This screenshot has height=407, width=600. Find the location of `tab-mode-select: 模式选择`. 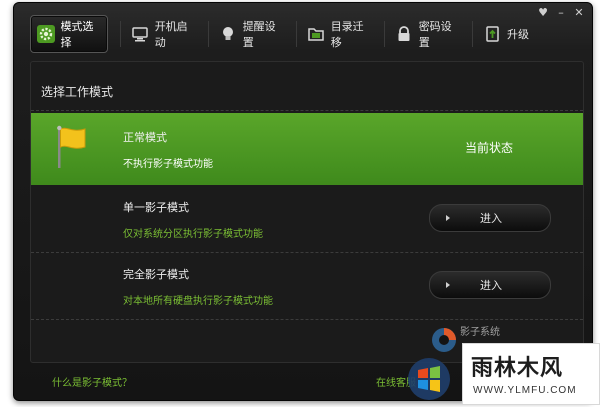

tab-mode-select: 模式选择 is located at coordinates (69, 34).